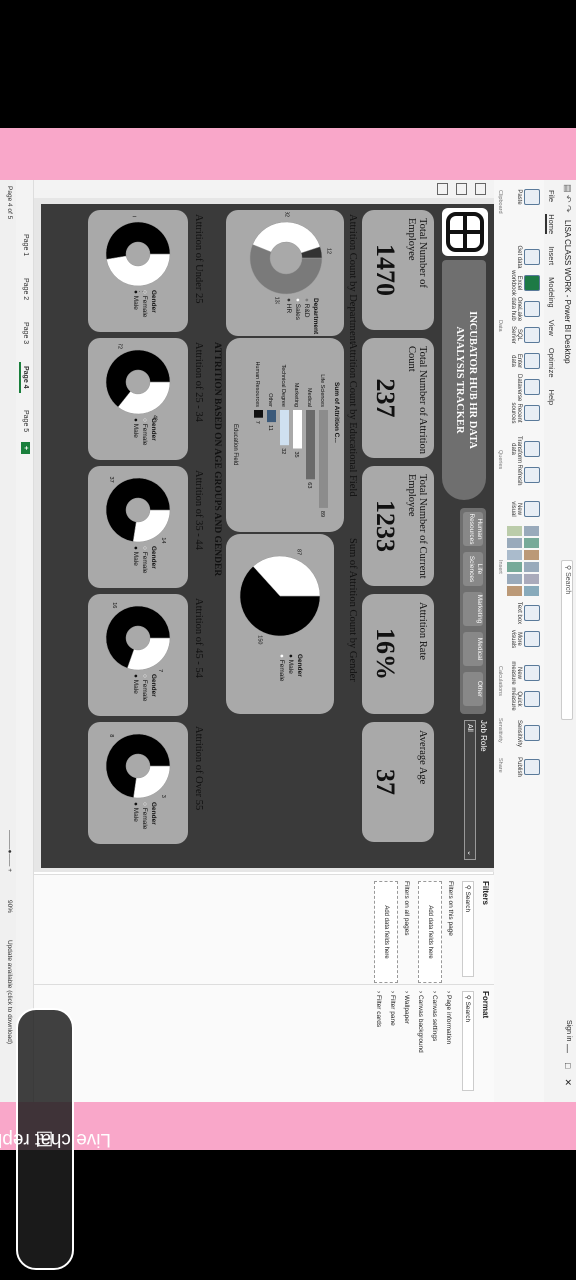 The width and height of the screenshot is (576, 1280). Describe the element at coordinates (297, 312) in the screenshot. I see `dept-legend-sales: Sales` at that location.